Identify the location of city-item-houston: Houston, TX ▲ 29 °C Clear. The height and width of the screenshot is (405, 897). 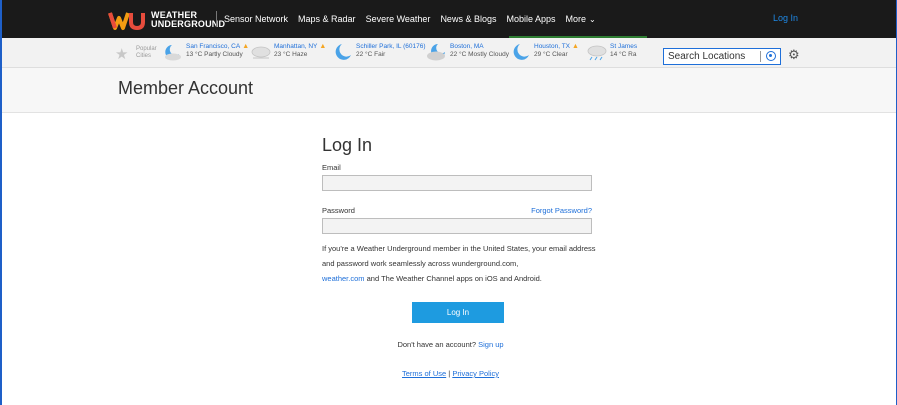
(544, 52).